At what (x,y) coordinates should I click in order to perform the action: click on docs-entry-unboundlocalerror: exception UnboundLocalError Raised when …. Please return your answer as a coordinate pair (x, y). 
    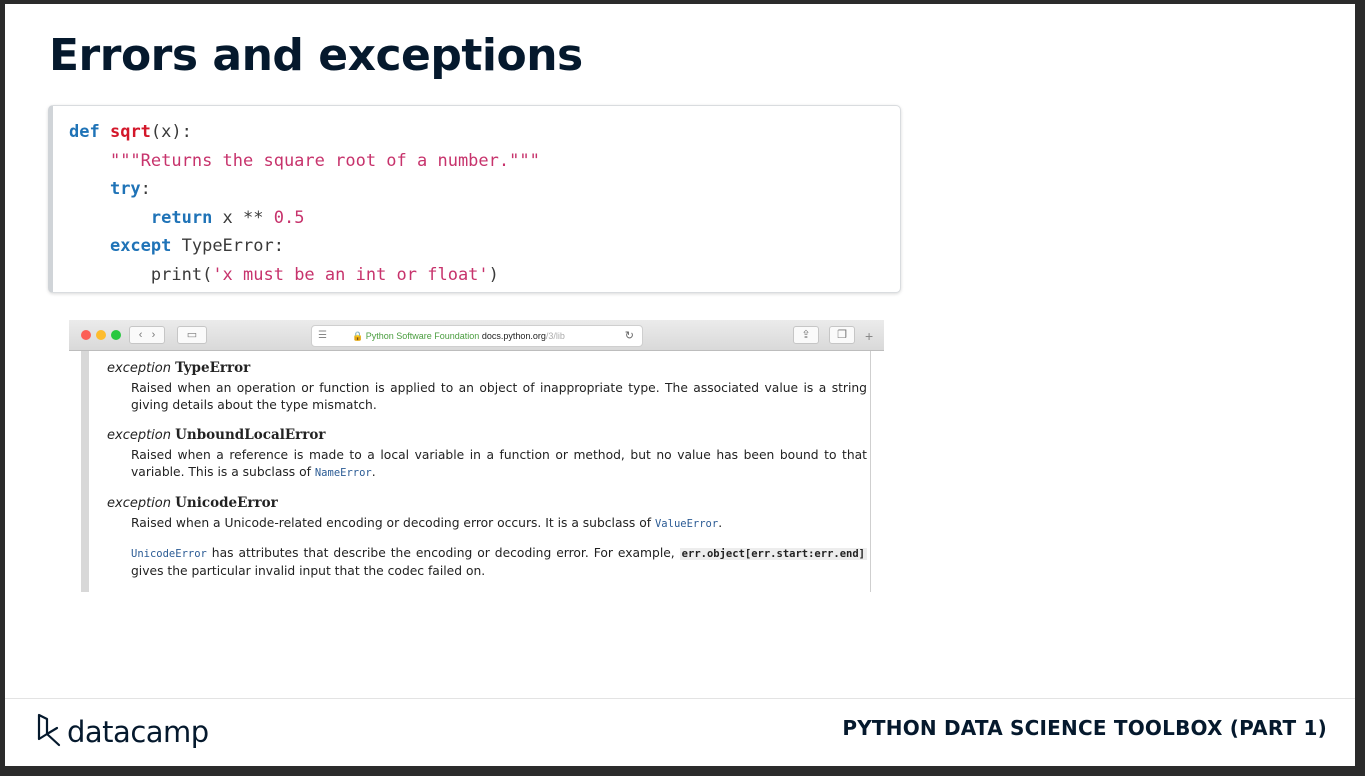
    Looking at the image, I should click on (487, 454).